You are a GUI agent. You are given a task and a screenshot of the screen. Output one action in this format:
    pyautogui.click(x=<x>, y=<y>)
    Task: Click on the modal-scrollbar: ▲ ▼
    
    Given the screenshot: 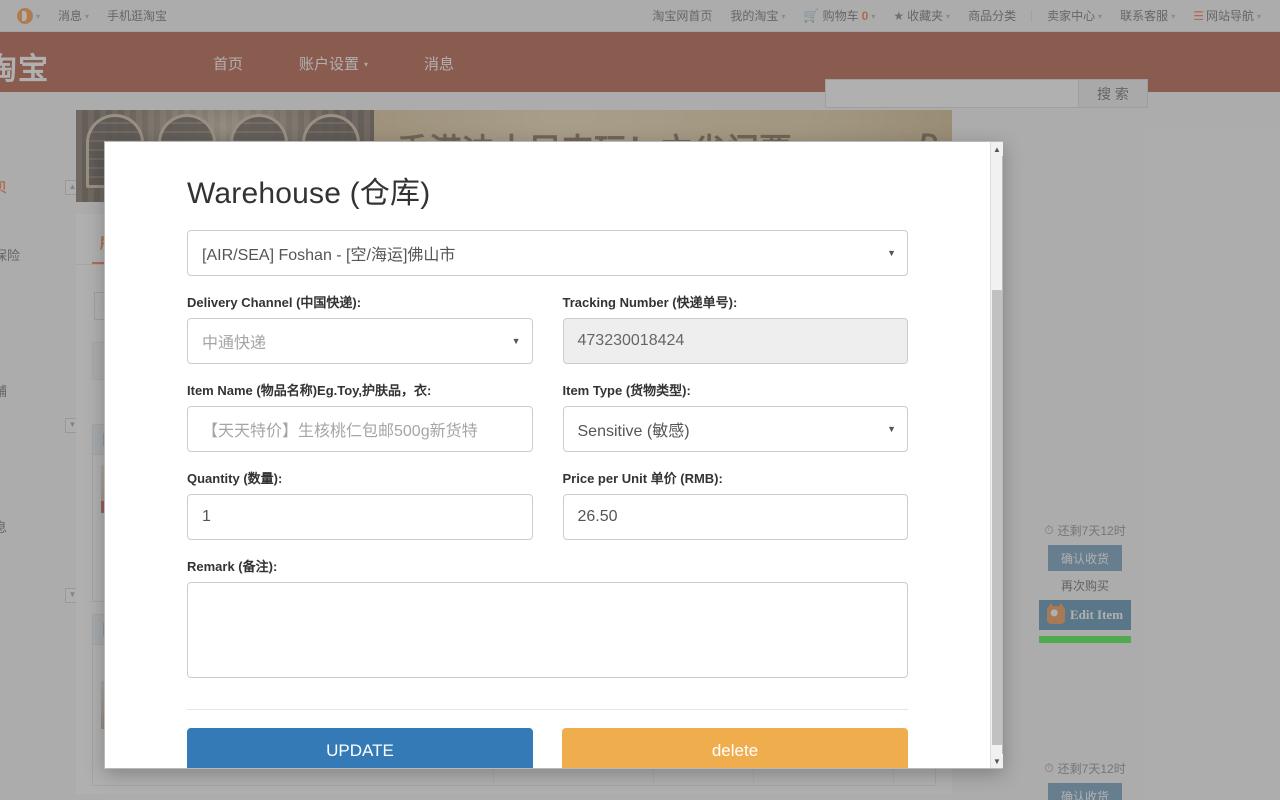 What is the action you would take?
    pyautogui.click(x=996, y=455)
    